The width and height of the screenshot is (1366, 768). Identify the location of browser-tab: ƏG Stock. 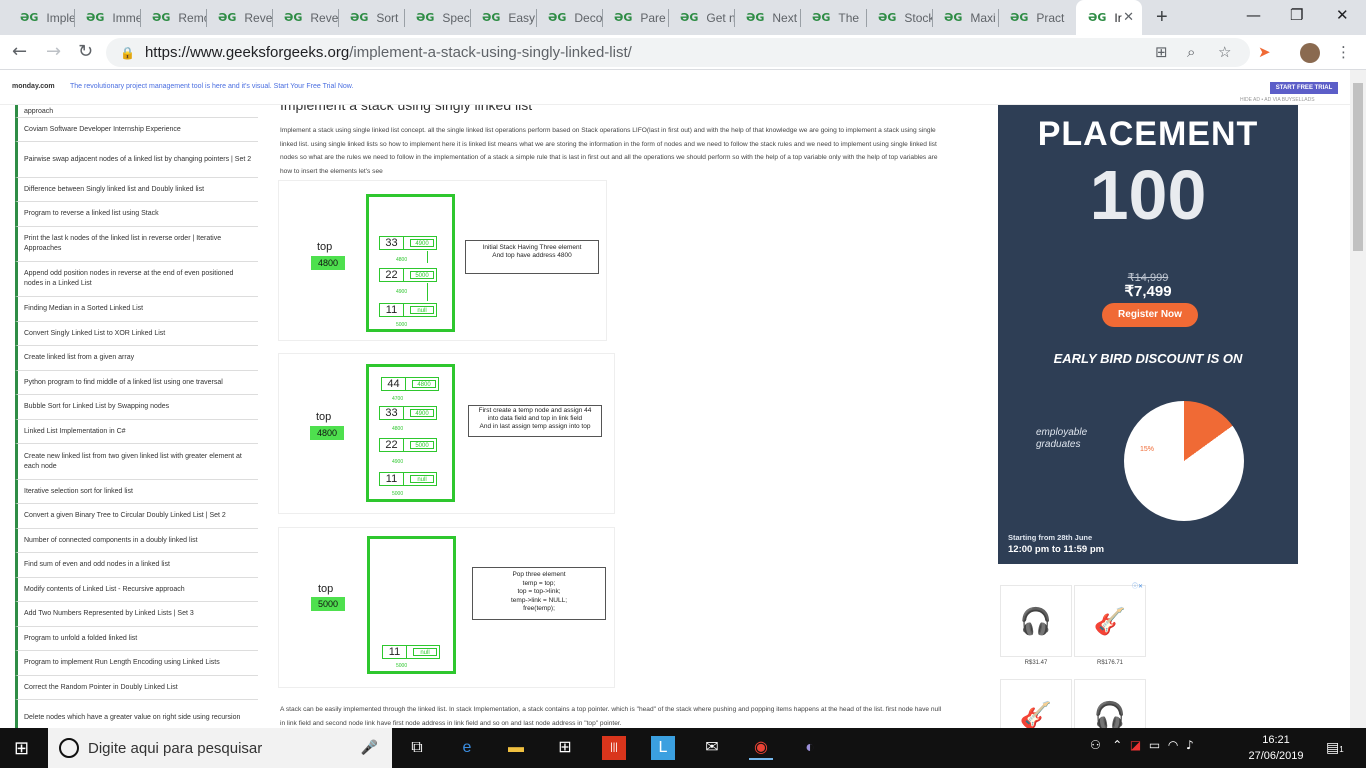
(899, 17).